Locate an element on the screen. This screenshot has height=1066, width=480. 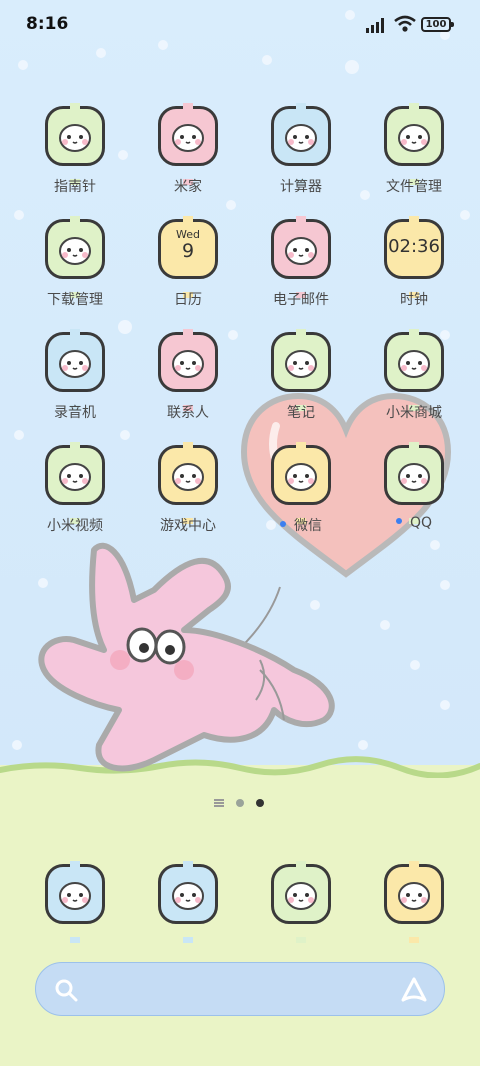
app-label: 微信 is located at coordinates (301, 525).